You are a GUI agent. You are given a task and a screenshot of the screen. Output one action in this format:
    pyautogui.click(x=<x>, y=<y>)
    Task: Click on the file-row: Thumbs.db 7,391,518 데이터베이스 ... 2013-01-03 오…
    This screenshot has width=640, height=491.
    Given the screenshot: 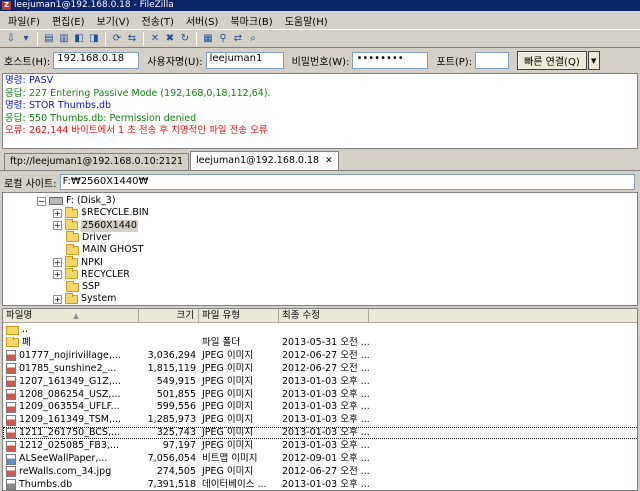 What is the action you would take?
    pyautogui.click(x=320, y=484)
    